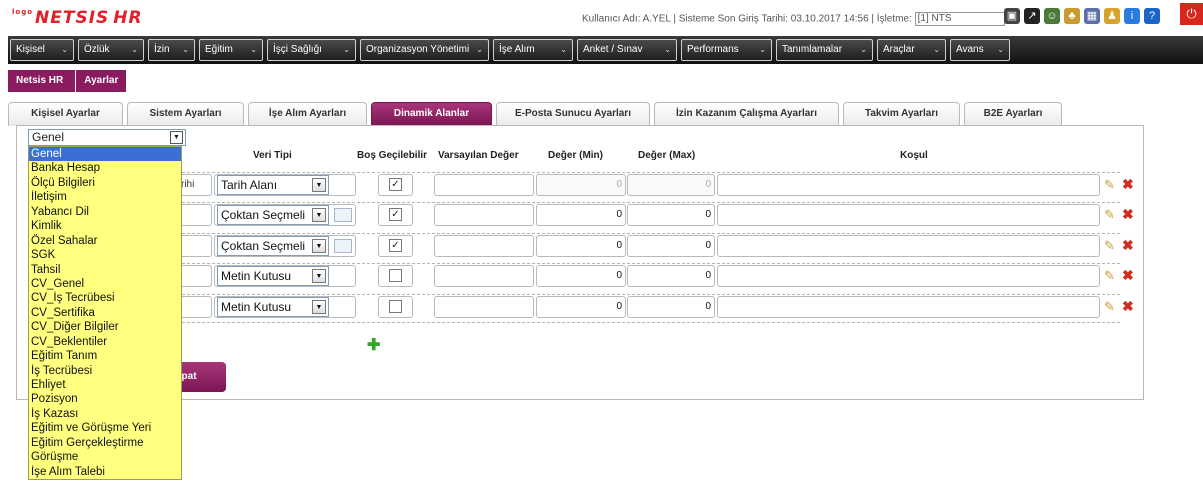 Image resolution: width=1203 pixels, height=486 pixels. What do you see at coordinates (373, 345) in the screenshot?
I see `add-icon: ✚` at bounding box center [373, 345].